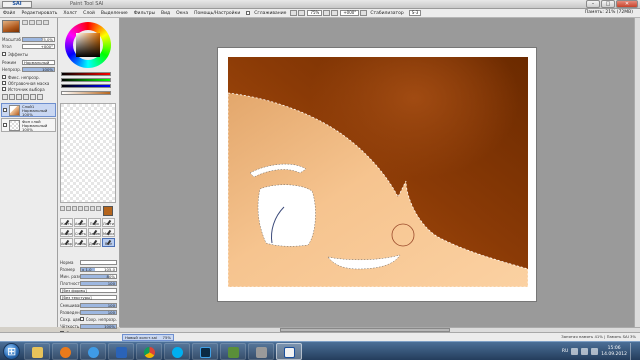  What do you see at coordinates (28, 110) in the screenshot?
I see `layer-item: Слой1 Нормальный 100%` at bounding box center [28, 110].